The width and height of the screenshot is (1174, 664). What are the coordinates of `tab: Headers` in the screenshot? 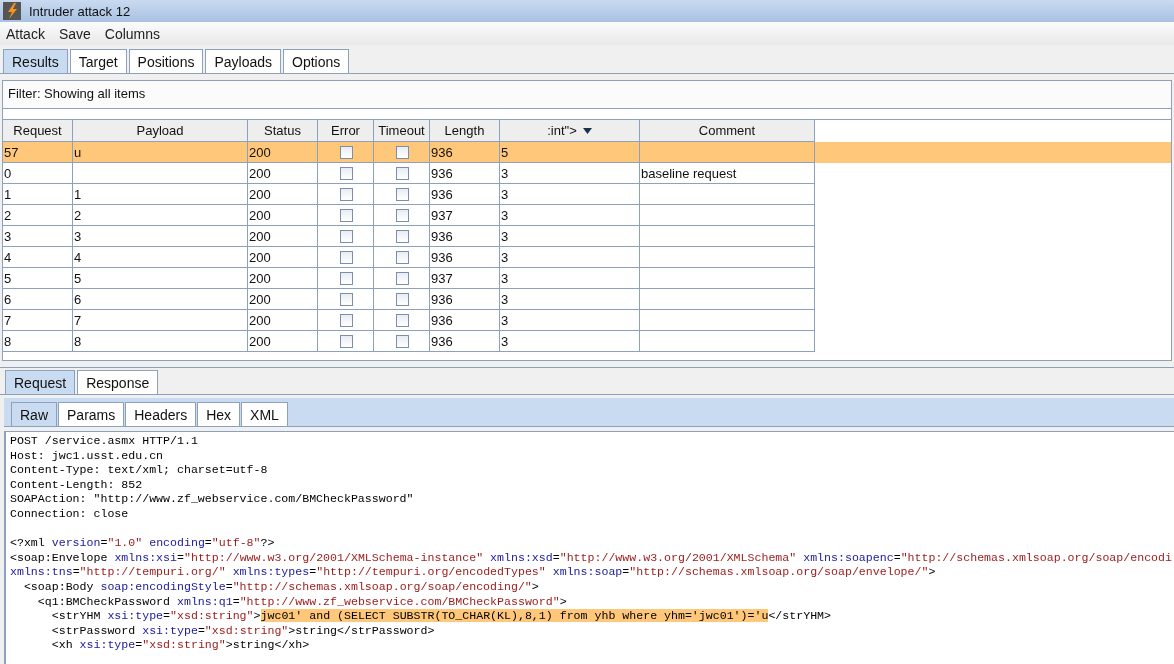 It's located at (161, 414).